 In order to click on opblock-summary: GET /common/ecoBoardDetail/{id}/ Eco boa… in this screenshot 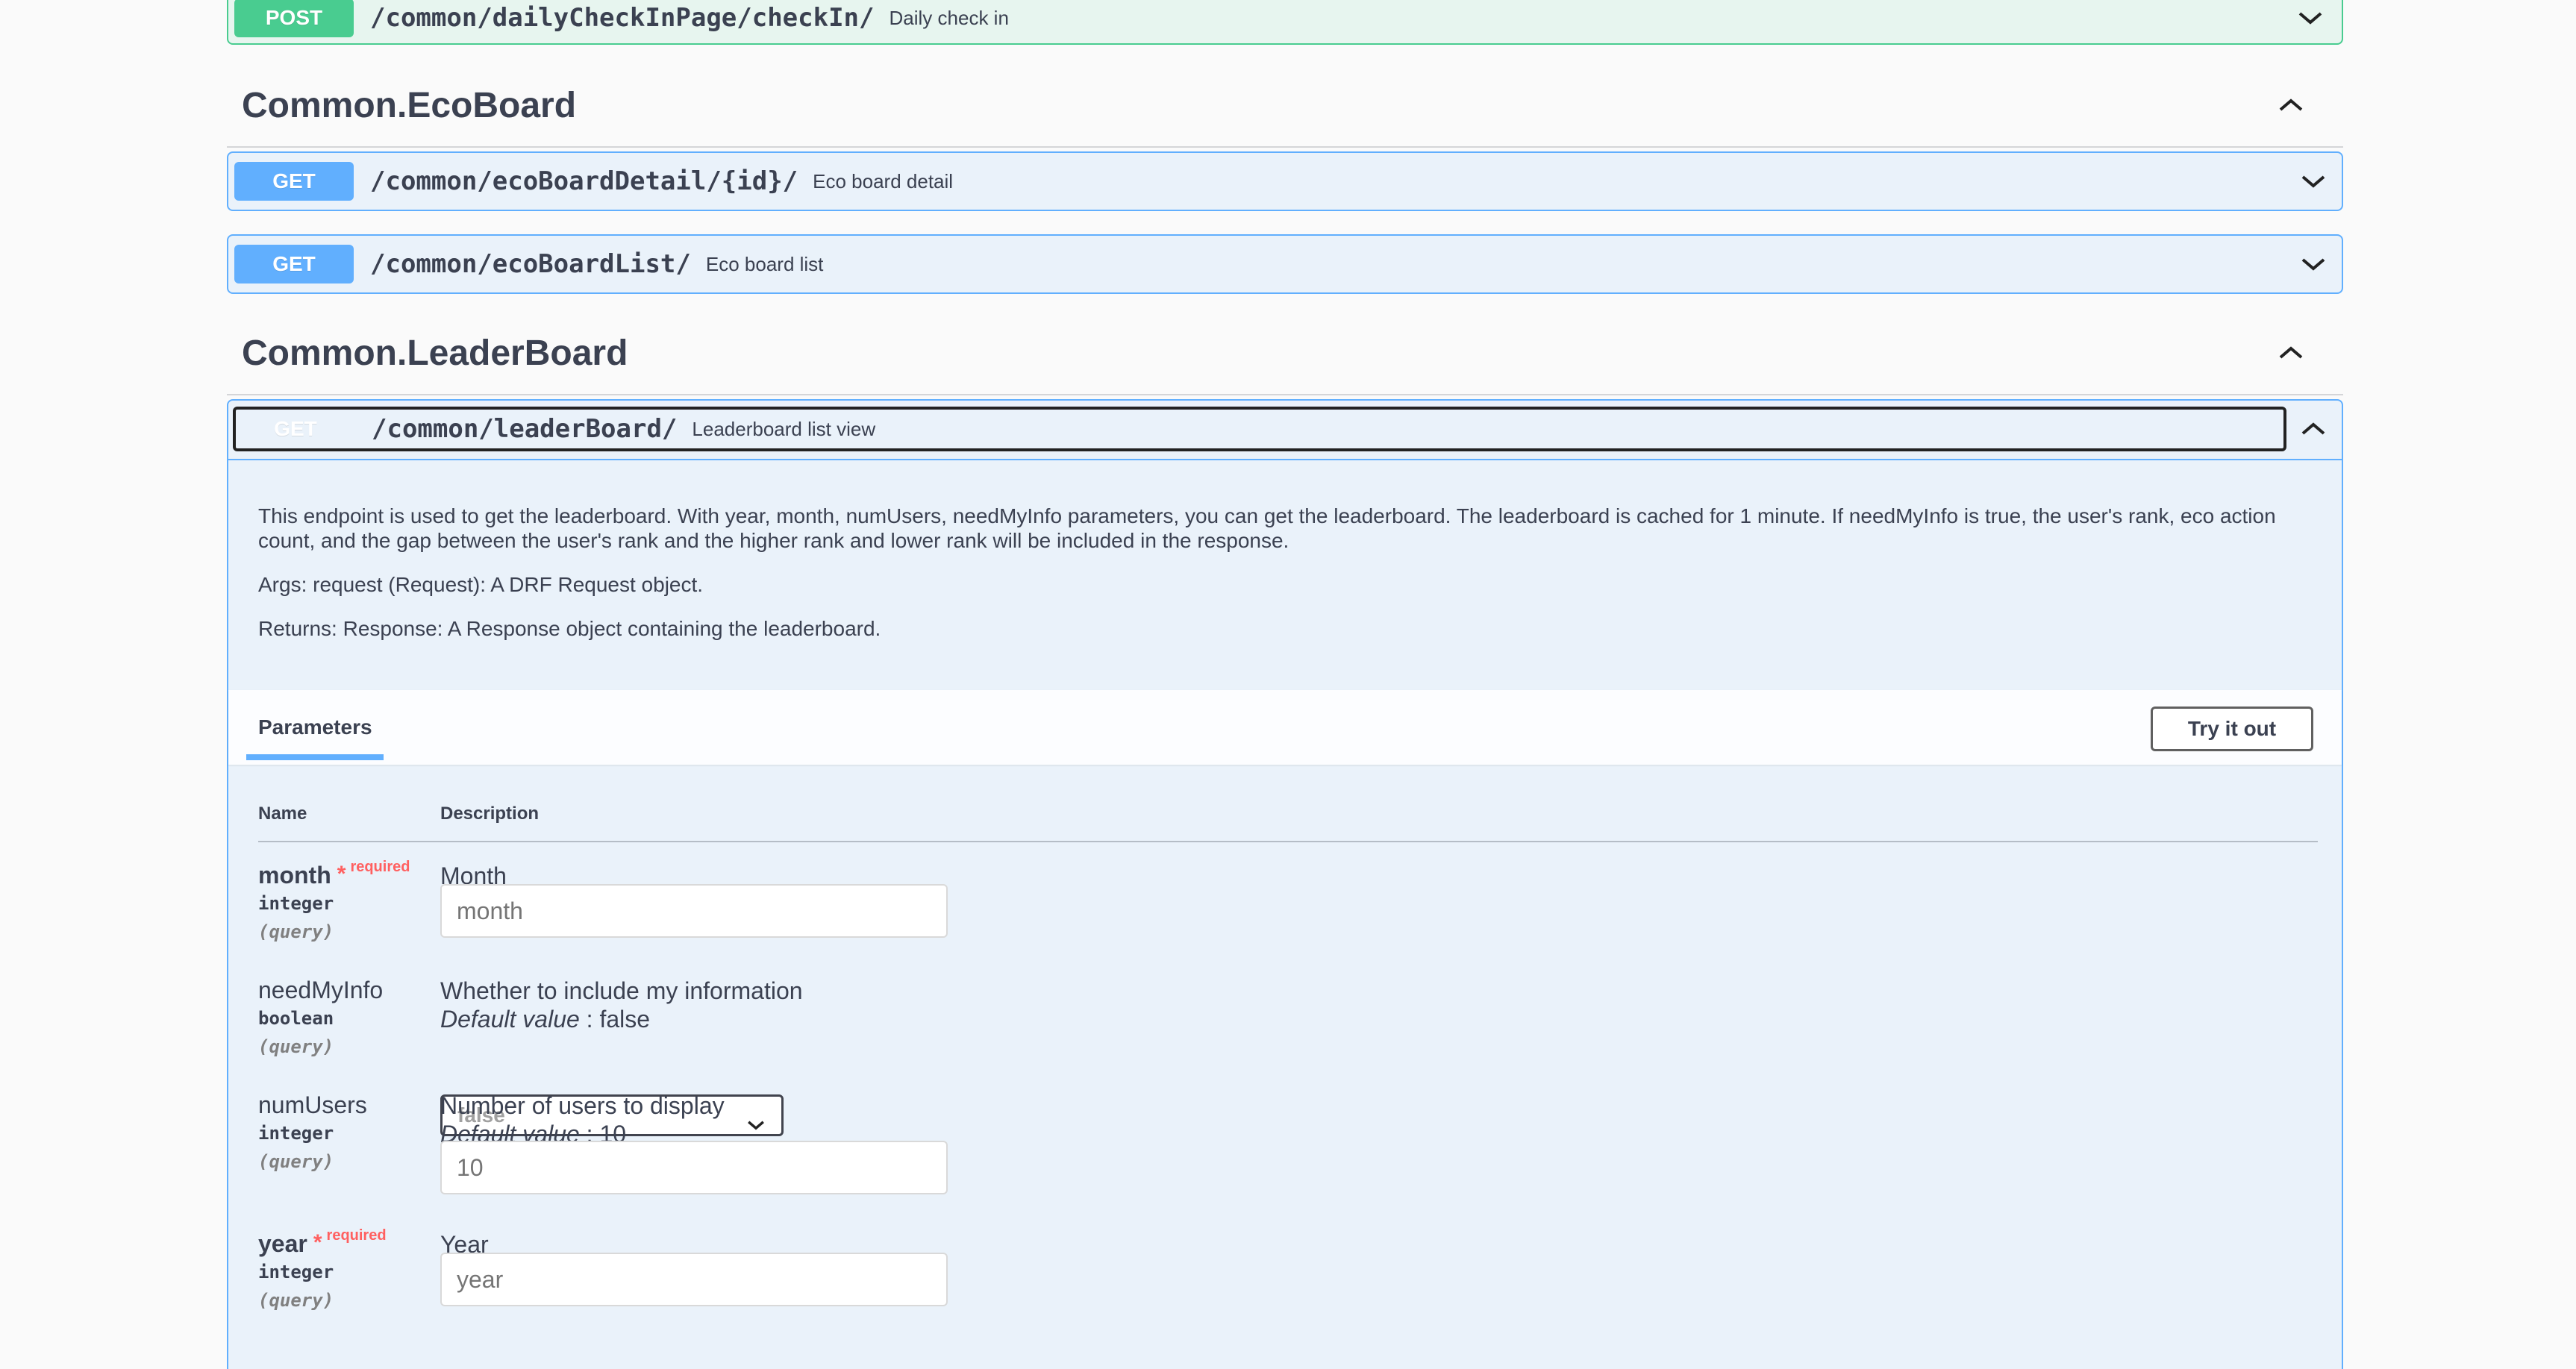, I will do `click(1261, 181)`.